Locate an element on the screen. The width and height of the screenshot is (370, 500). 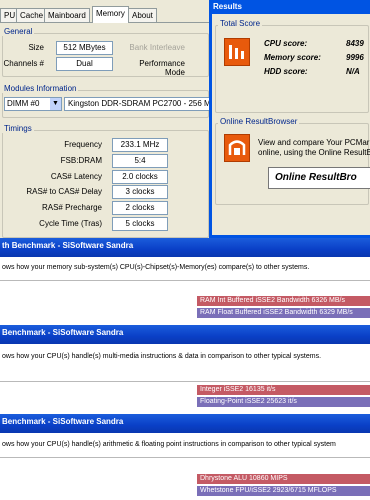
sandra-memory-title: th Benchmark - SiSoftware Sandra is located at coordinates (68, 245).